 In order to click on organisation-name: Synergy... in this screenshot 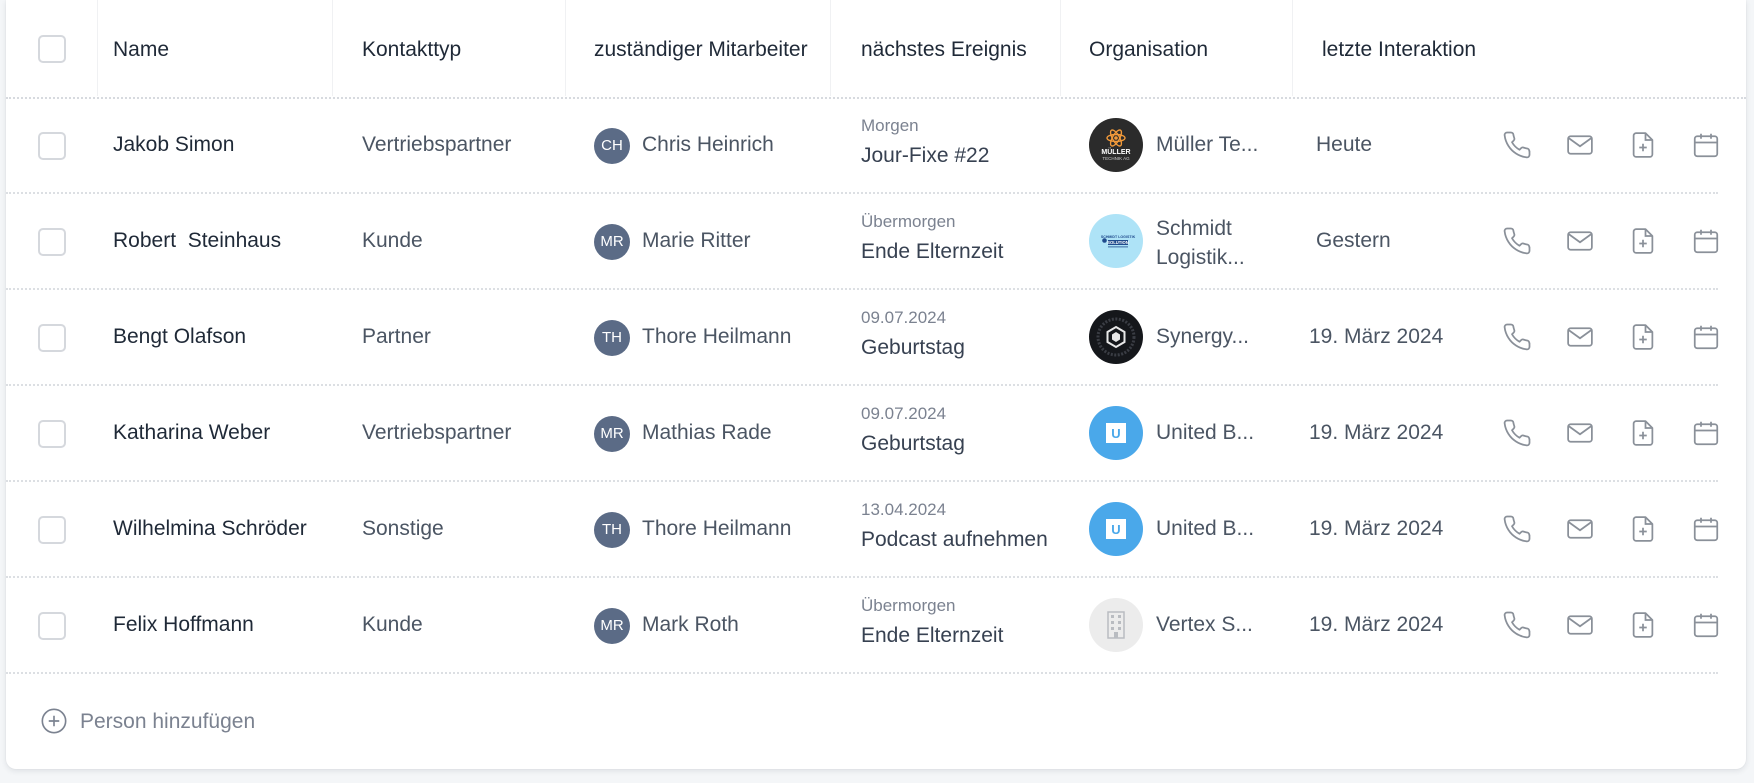, I will do `click(1215, 337)`.